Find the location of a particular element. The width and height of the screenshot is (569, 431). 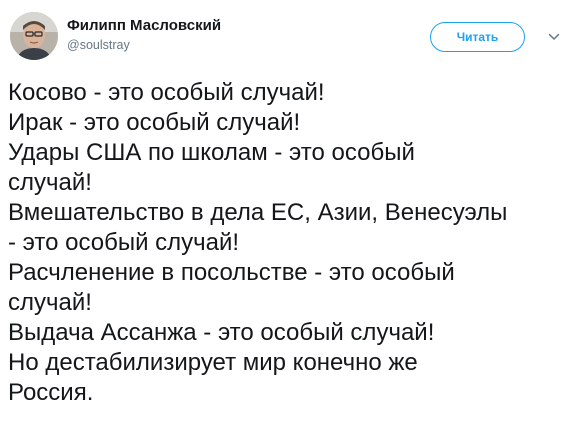

tweet-line: Но дестабилизирует мир конечно же is located at coordinates (213, 362).